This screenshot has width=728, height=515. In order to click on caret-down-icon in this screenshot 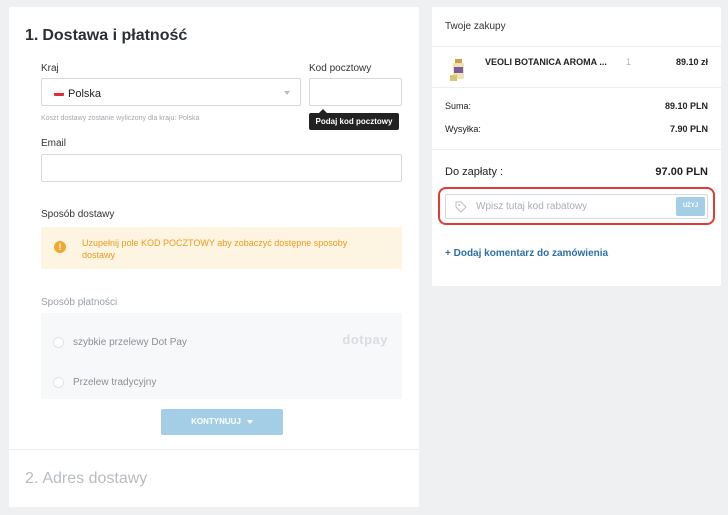, I will do `click(249, 421)`.